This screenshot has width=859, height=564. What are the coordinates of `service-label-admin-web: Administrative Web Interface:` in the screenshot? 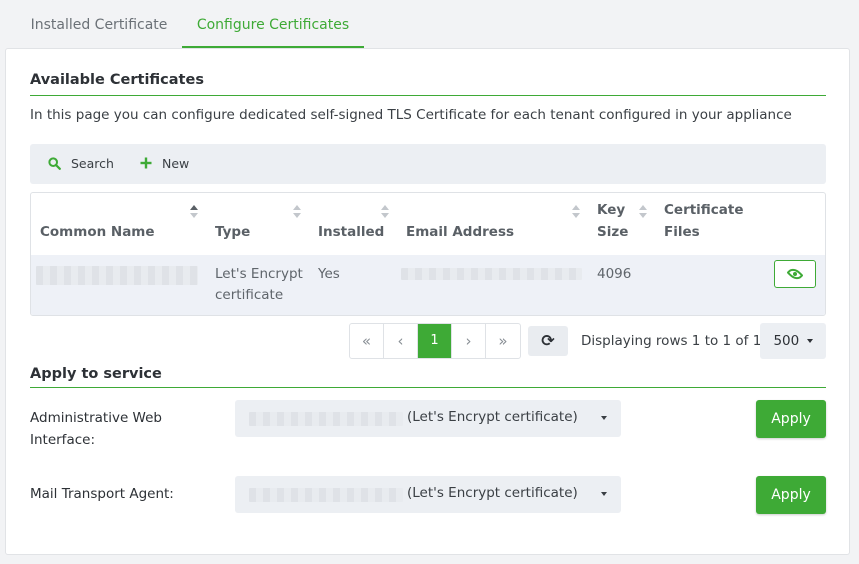 It's located at (96, 429).